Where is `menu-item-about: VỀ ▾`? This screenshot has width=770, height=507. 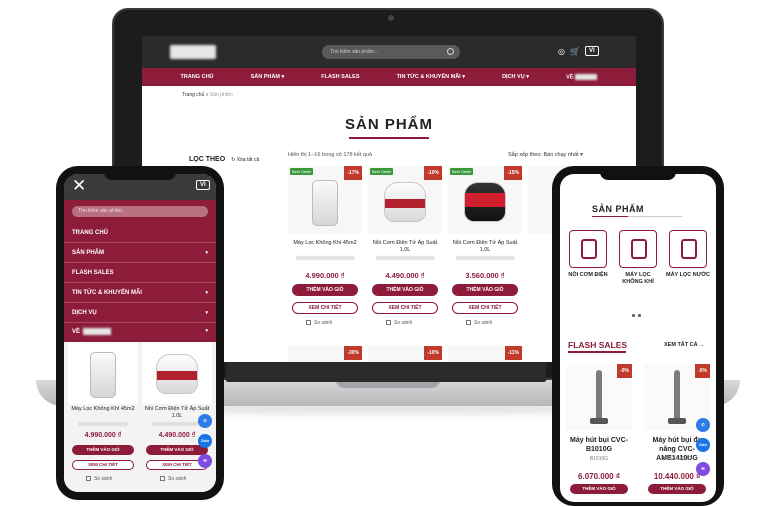 menu-item-about: VỀ ▾ is located at coordinates (140, 331).